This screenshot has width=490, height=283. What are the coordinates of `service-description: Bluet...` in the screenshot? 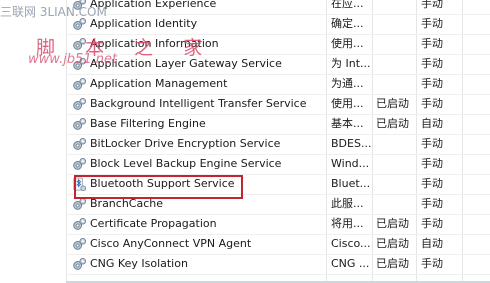 It's located at (351, 183).